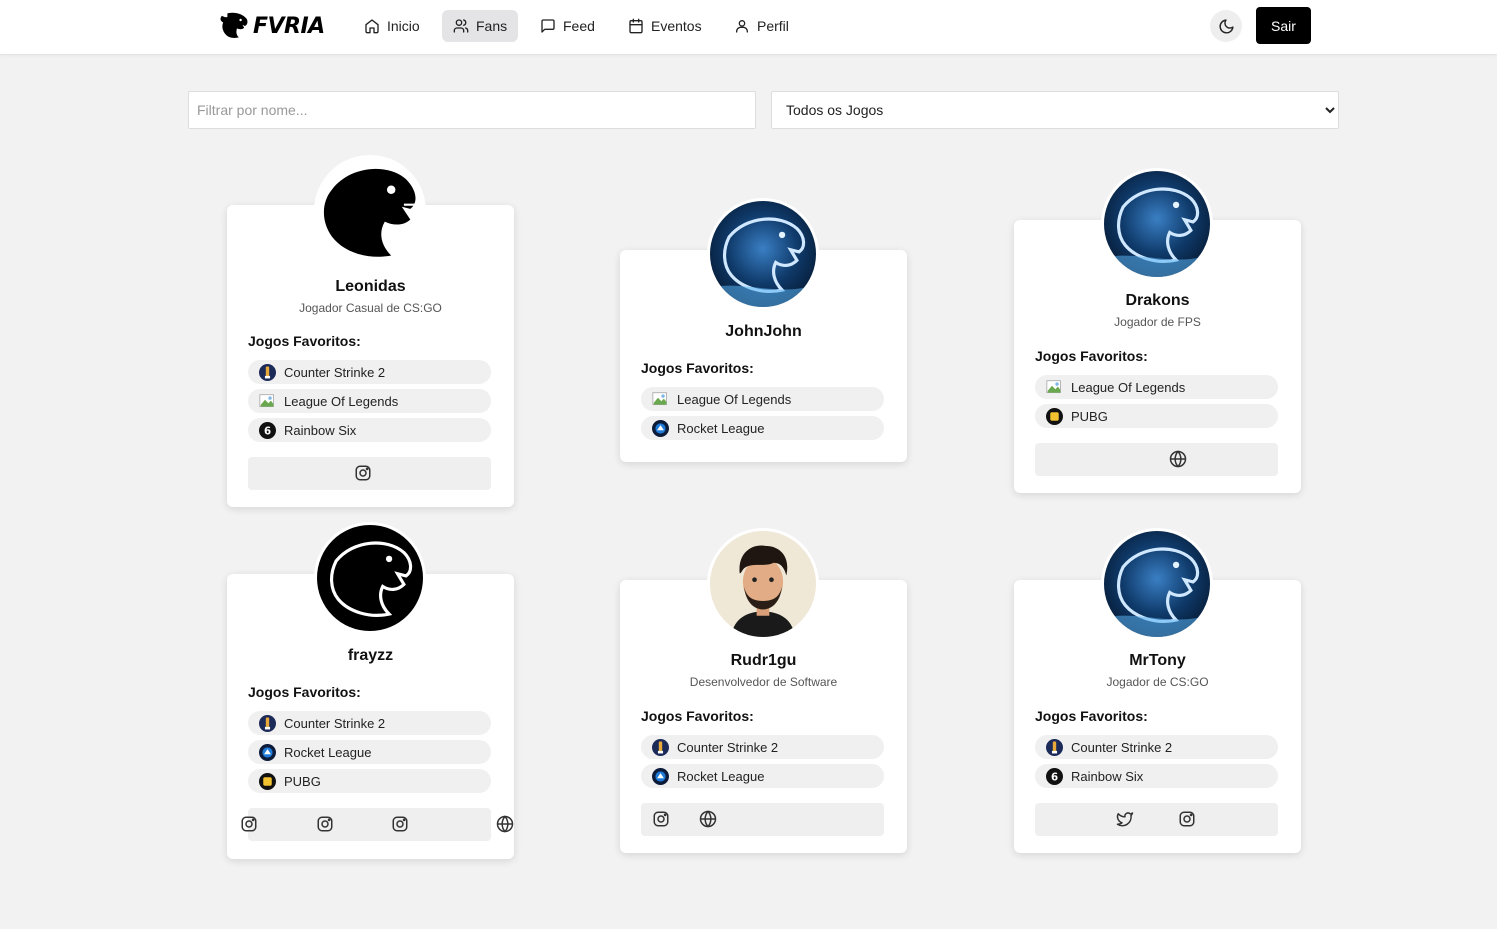 Image resolution: width=1497 pixels, height=929 pixels. I want to click on nav-inicio: Inicio, so click(392, 26).